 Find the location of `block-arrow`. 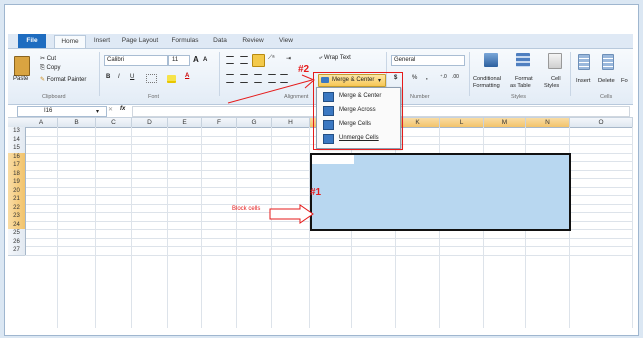

block-arrow is located at coordinates (291, 214).